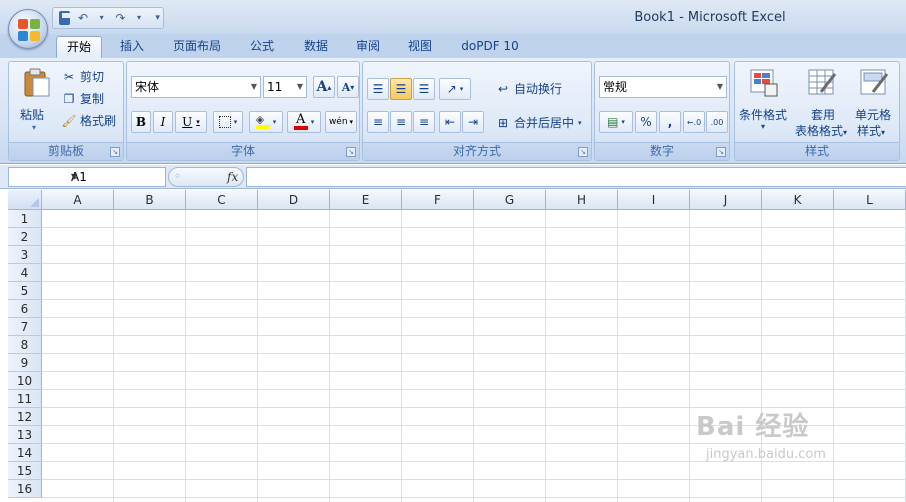 The image size is (906, 502). Describe the element at coordinates (222, 200) in the screenshot. I see `column-header: C` at that location.